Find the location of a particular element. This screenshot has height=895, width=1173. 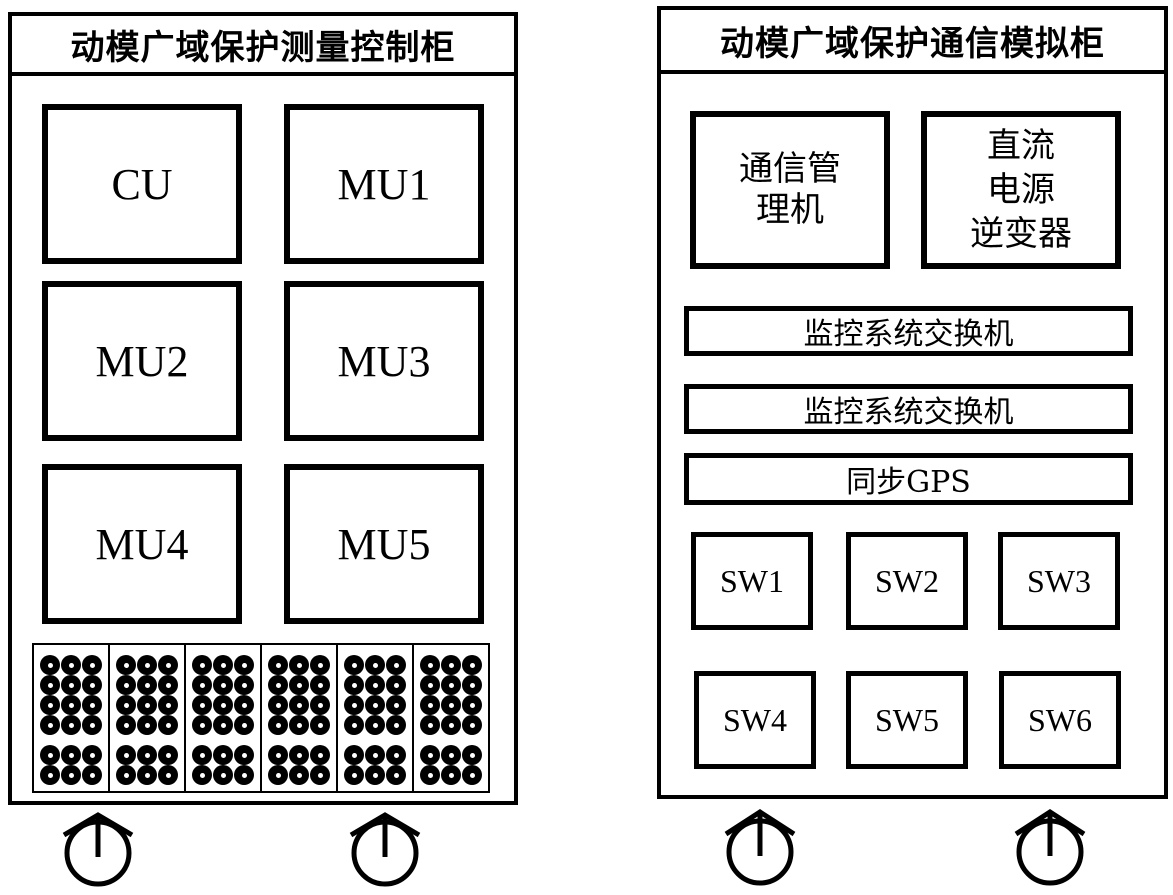

switch-sw2: SW2 is located at coordinates (907, 581).